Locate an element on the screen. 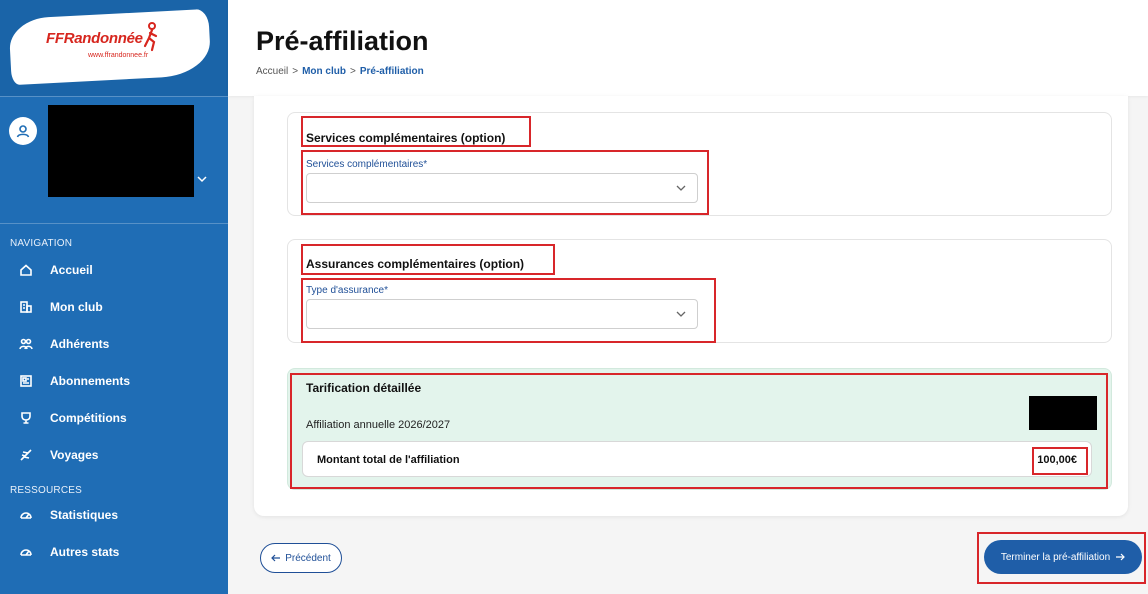 The width and height of the screenshot is (1148, 594). page-title: Pré-affiliation is located at coordinates (342, 41).